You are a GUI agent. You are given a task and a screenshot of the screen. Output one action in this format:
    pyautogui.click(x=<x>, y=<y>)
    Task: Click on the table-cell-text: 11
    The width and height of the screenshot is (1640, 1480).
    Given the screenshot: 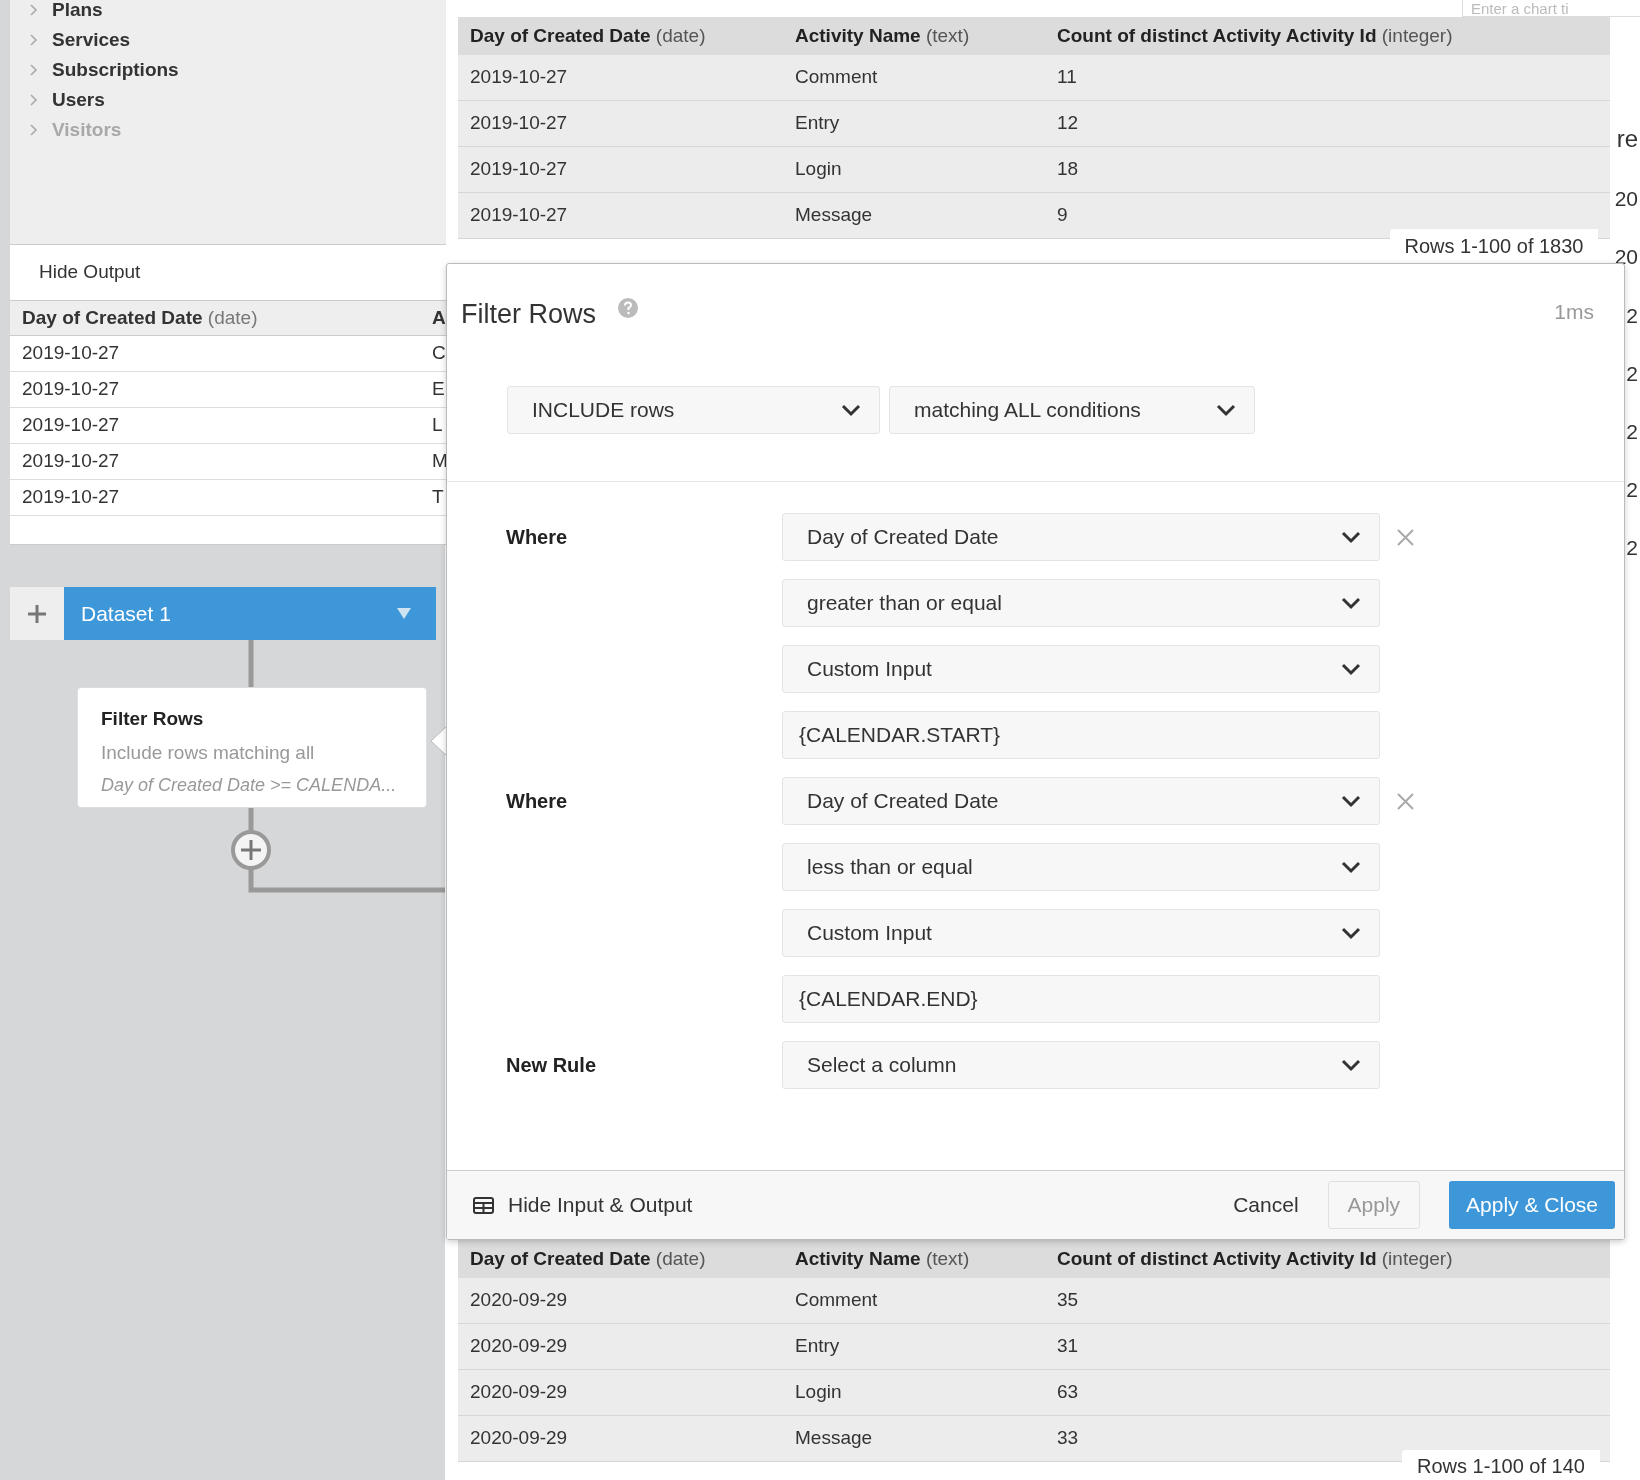 What is the action you would take?
    pyautogui.click(x=1067, y=77)
    